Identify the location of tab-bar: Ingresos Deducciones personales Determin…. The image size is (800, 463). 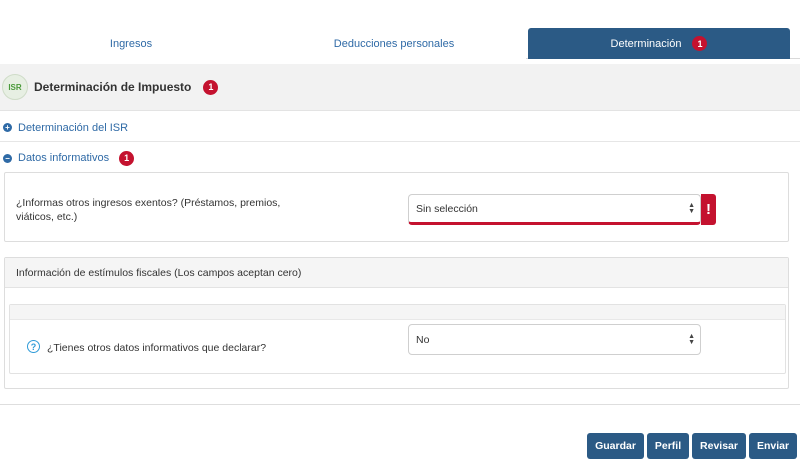
(400, 43).